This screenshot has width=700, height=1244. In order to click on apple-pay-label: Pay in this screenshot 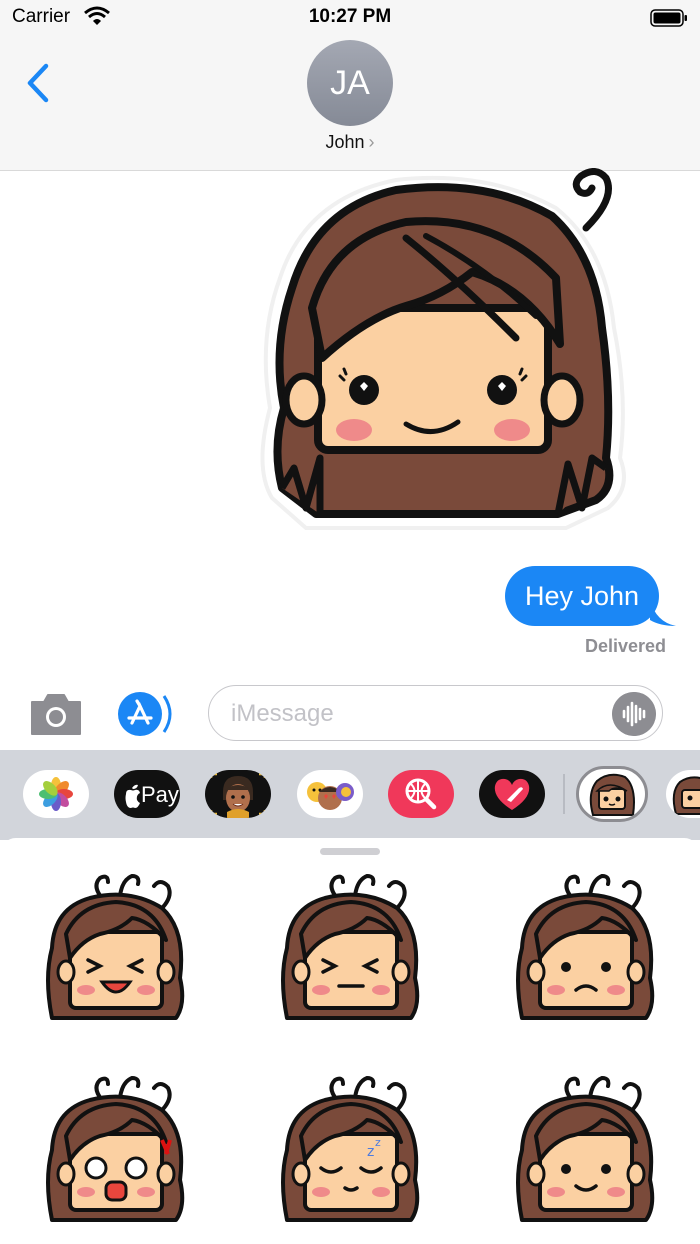, I will do `click(160, 794)`.